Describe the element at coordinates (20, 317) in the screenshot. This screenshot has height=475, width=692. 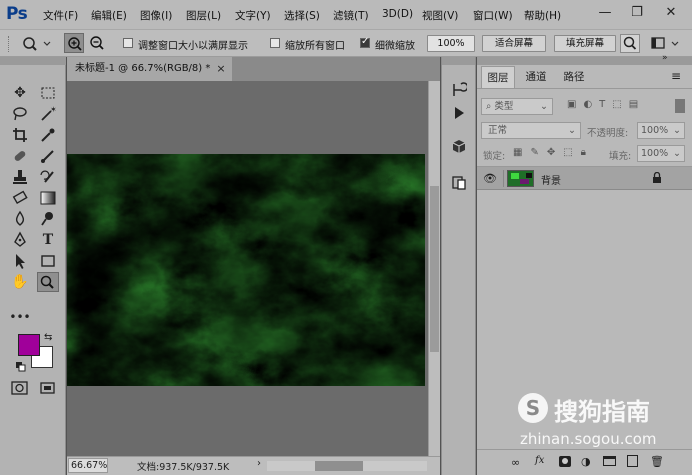
I see `more-tools-icon: •••` at that location.